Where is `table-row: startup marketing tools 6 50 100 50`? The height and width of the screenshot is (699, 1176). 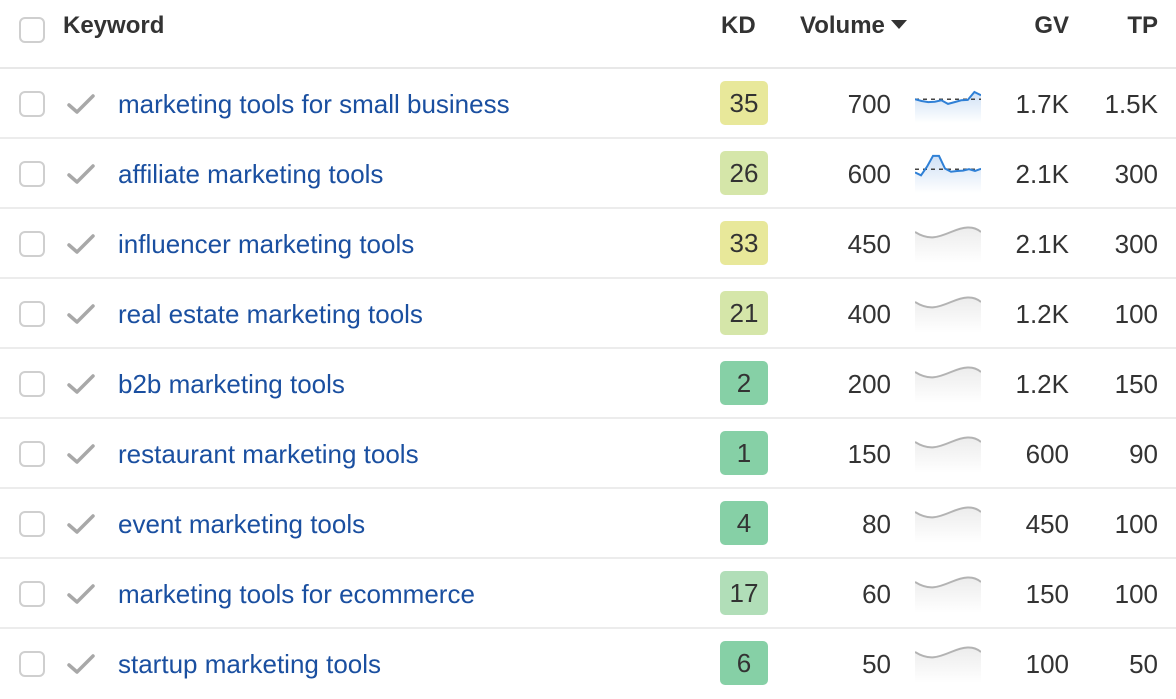
table-row: startup marketing tools 6 50 100 50 is located at coordinates (588, 664).